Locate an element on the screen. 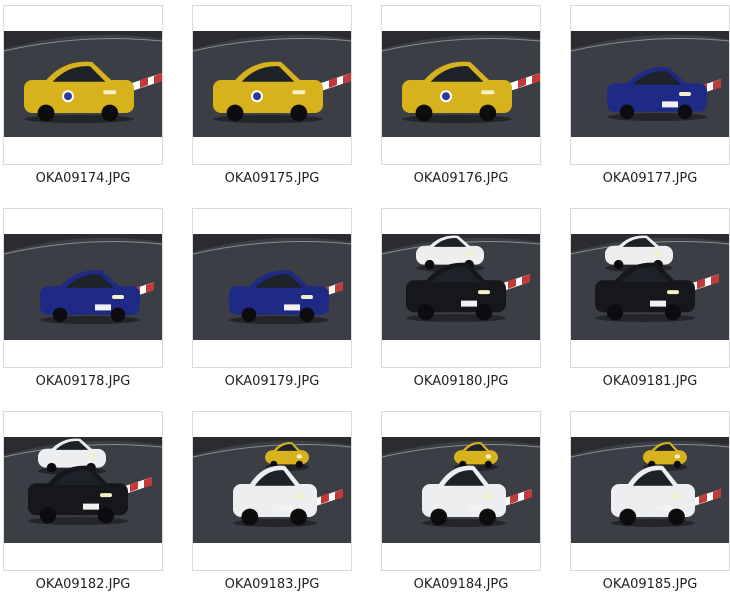 The image size is (730, 610). thumbnail-filename: OKA09179.JPG is located at coordinates (272, 381).